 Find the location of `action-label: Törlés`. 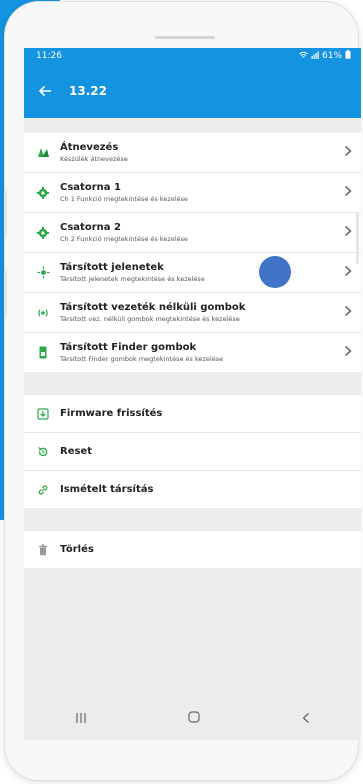

action-label: Törlés is located at coordinates (77, 549).